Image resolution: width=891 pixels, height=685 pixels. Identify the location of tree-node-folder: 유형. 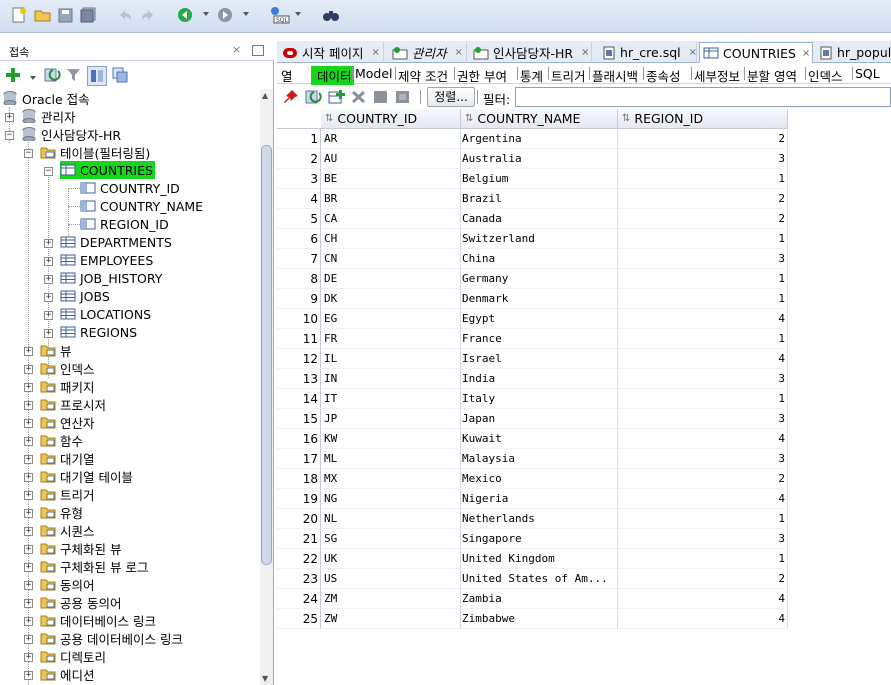
(61, 512).